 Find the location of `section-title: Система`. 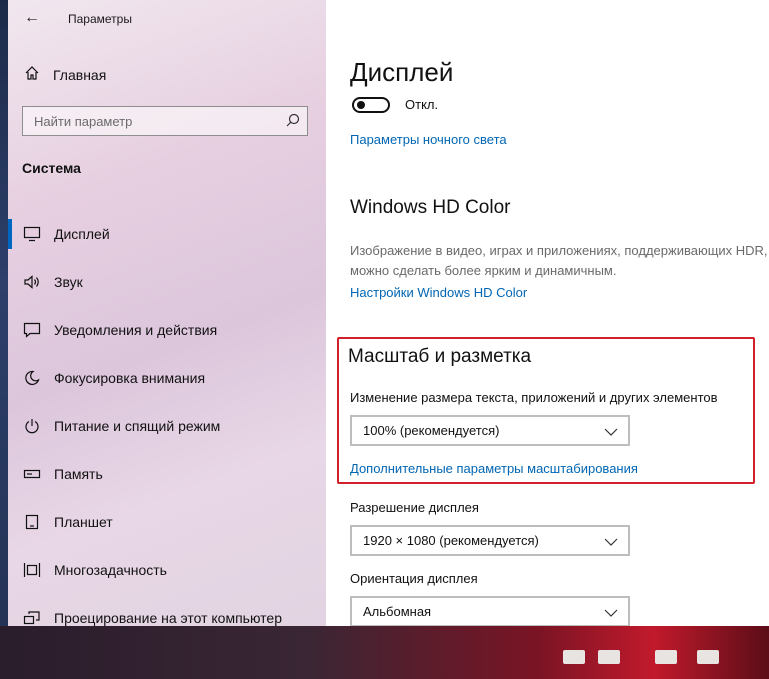

section-title: Система is located at coordinates (51, 168).